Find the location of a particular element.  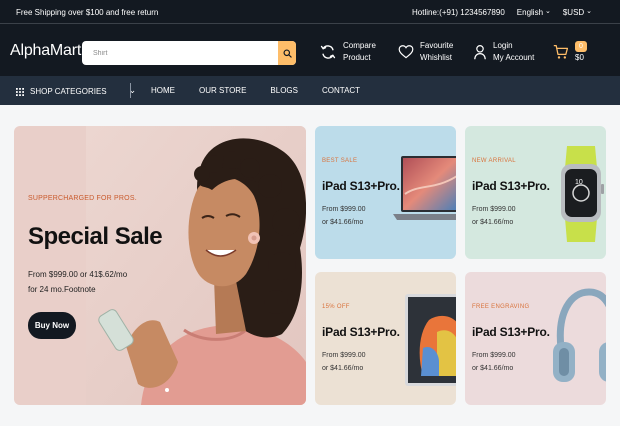

nav-link-our-store: OUR STORE is located at coordinates (222, 90).